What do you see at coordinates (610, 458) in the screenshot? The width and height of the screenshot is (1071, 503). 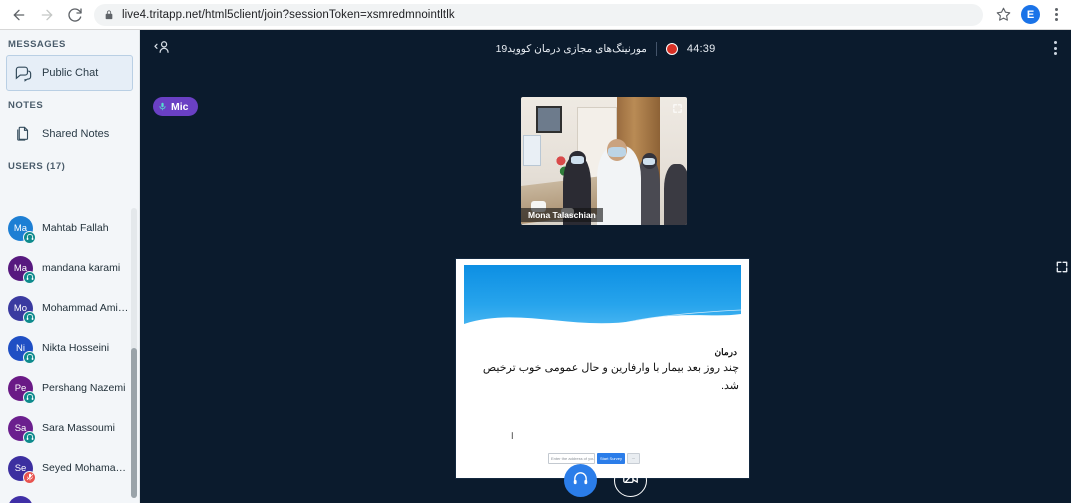 I see `slide-widget-button: Start Survey` at bounding box center [610, 458].